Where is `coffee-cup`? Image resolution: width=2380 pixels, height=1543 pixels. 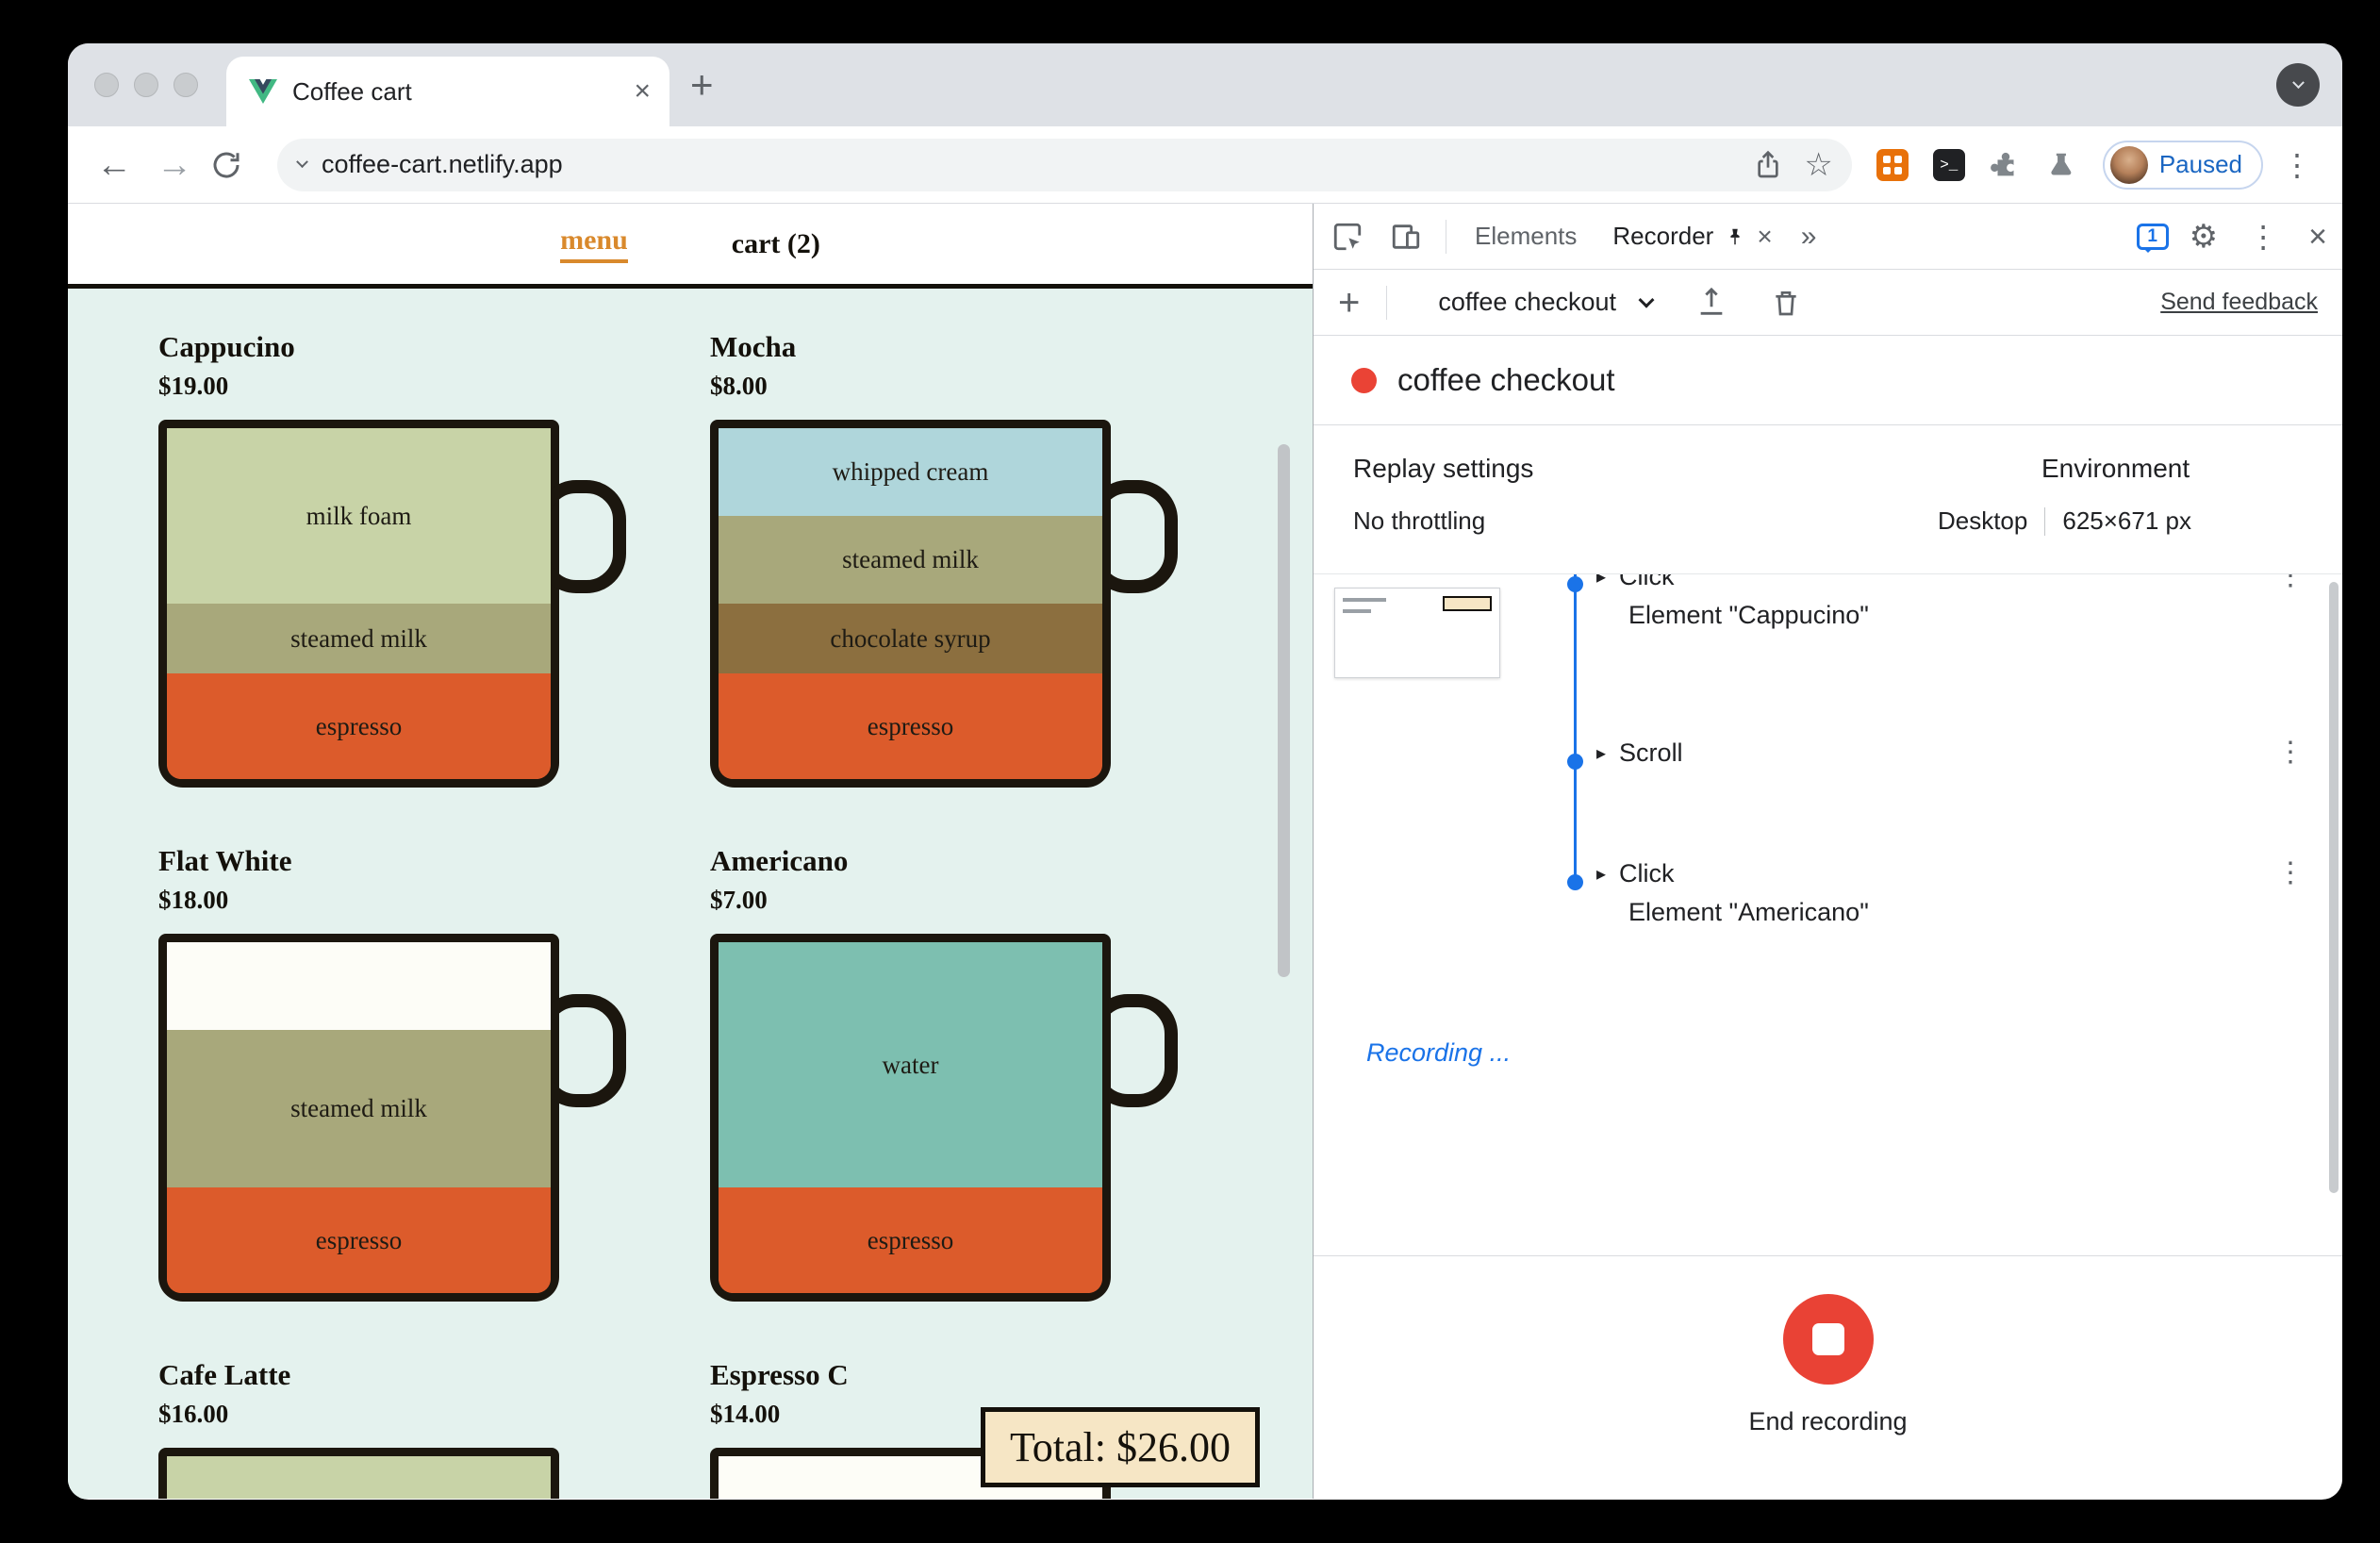 coffee-cup is located at coordinates (358, 1473).